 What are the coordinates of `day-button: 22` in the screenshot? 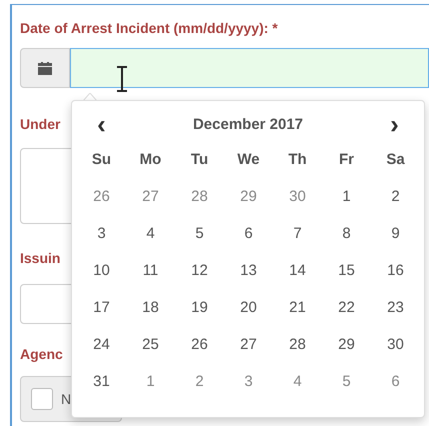 It's located at (346, 307).